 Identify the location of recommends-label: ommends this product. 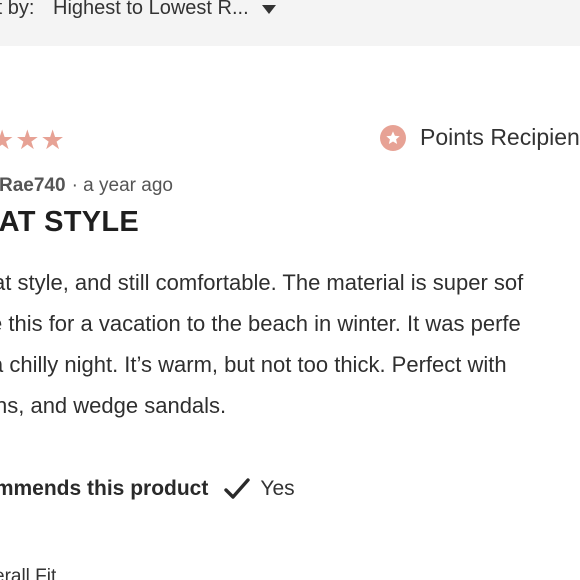
(104, 488).